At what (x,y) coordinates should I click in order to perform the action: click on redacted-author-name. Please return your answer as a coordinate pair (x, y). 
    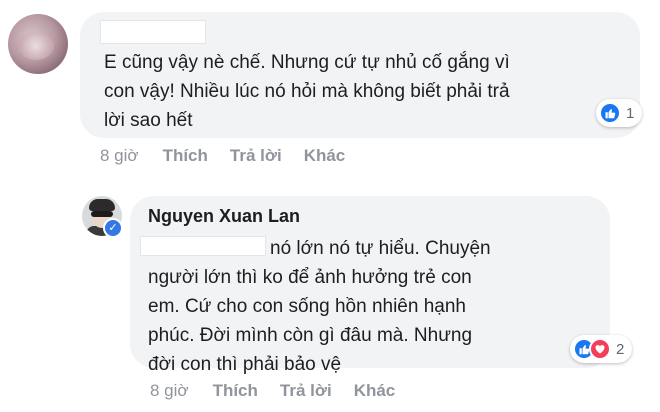
    Looking at the image, I should click on (153, 32).